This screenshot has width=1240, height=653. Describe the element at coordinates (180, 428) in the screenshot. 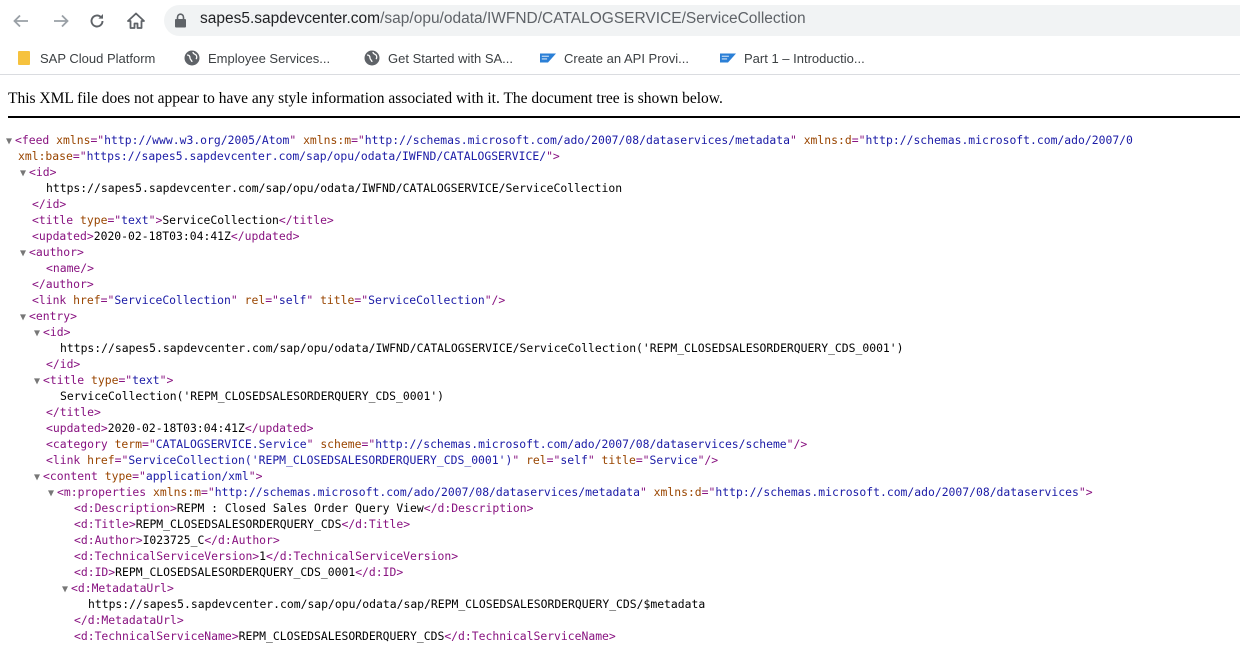

I see `xml-line-entry-updated: <updated>2020-02-18T03:04:41Z</updated>` at that location.